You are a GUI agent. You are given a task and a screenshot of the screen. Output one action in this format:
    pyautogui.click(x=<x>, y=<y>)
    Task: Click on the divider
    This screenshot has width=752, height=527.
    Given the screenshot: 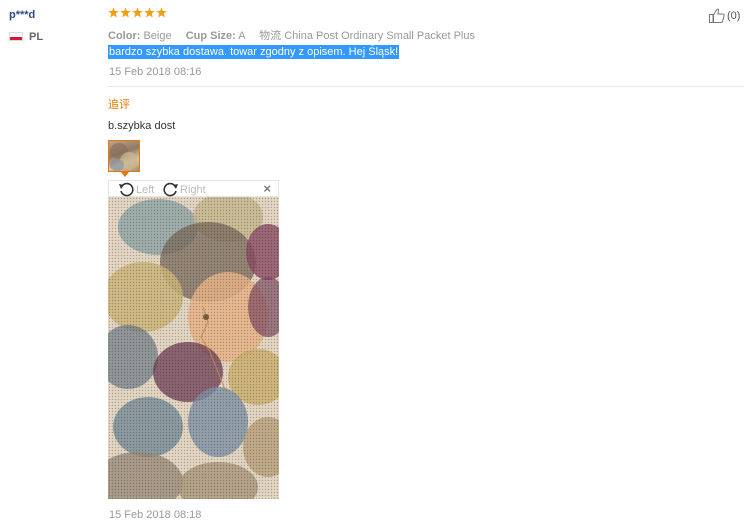 What is the action you would take?
    pyautogui.click(x=426, y=86)
    